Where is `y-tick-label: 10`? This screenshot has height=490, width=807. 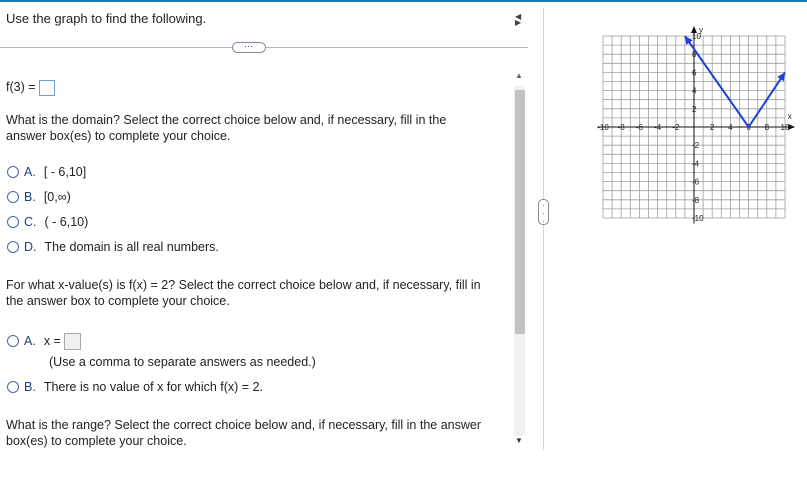
y-tick-label: 10 is located at coordinates (696, 36).